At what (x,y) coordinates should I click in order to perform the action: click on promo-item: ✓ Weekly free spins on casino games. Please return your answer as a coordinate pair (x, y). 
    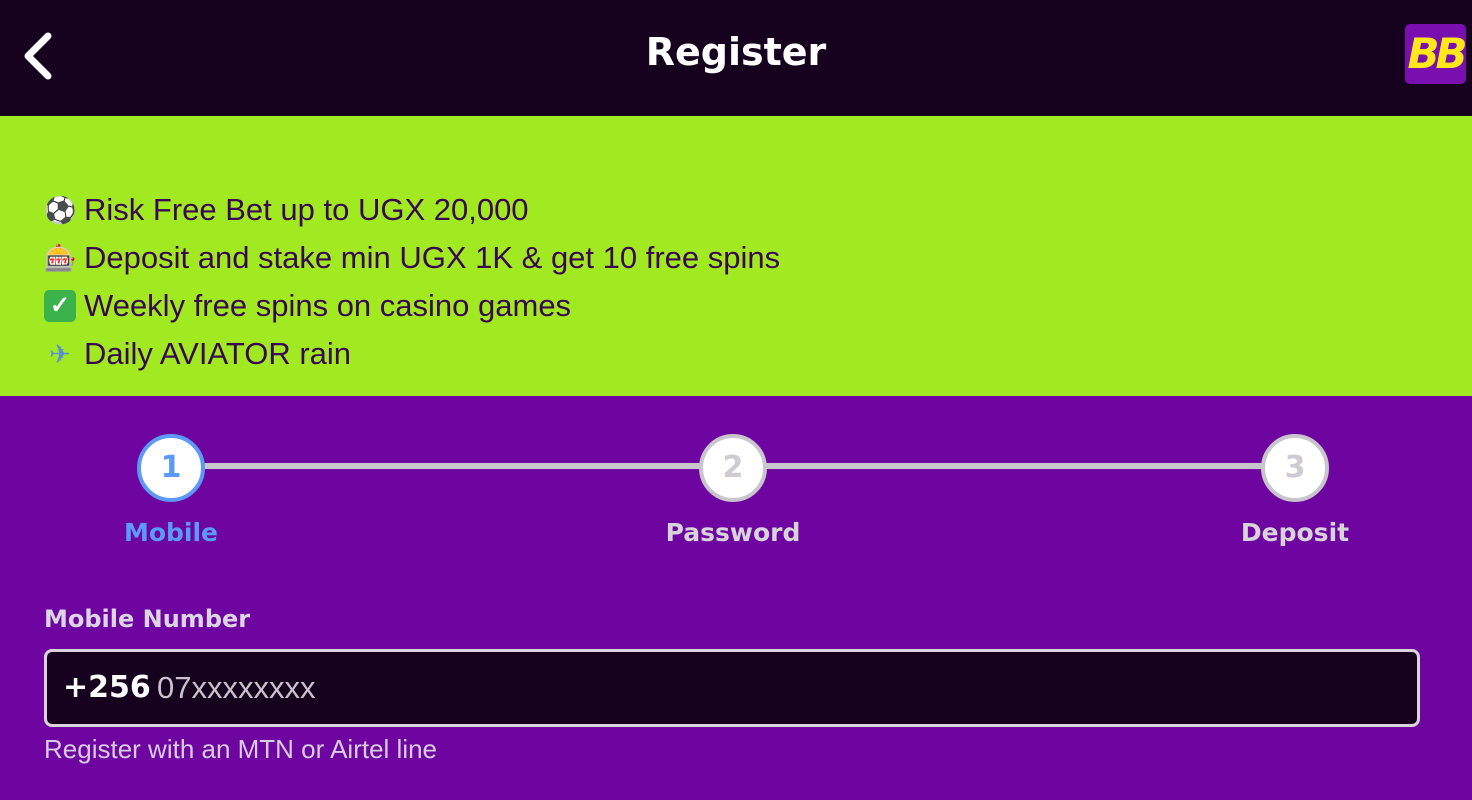
    Looking at the image, I should click on (412, 306).